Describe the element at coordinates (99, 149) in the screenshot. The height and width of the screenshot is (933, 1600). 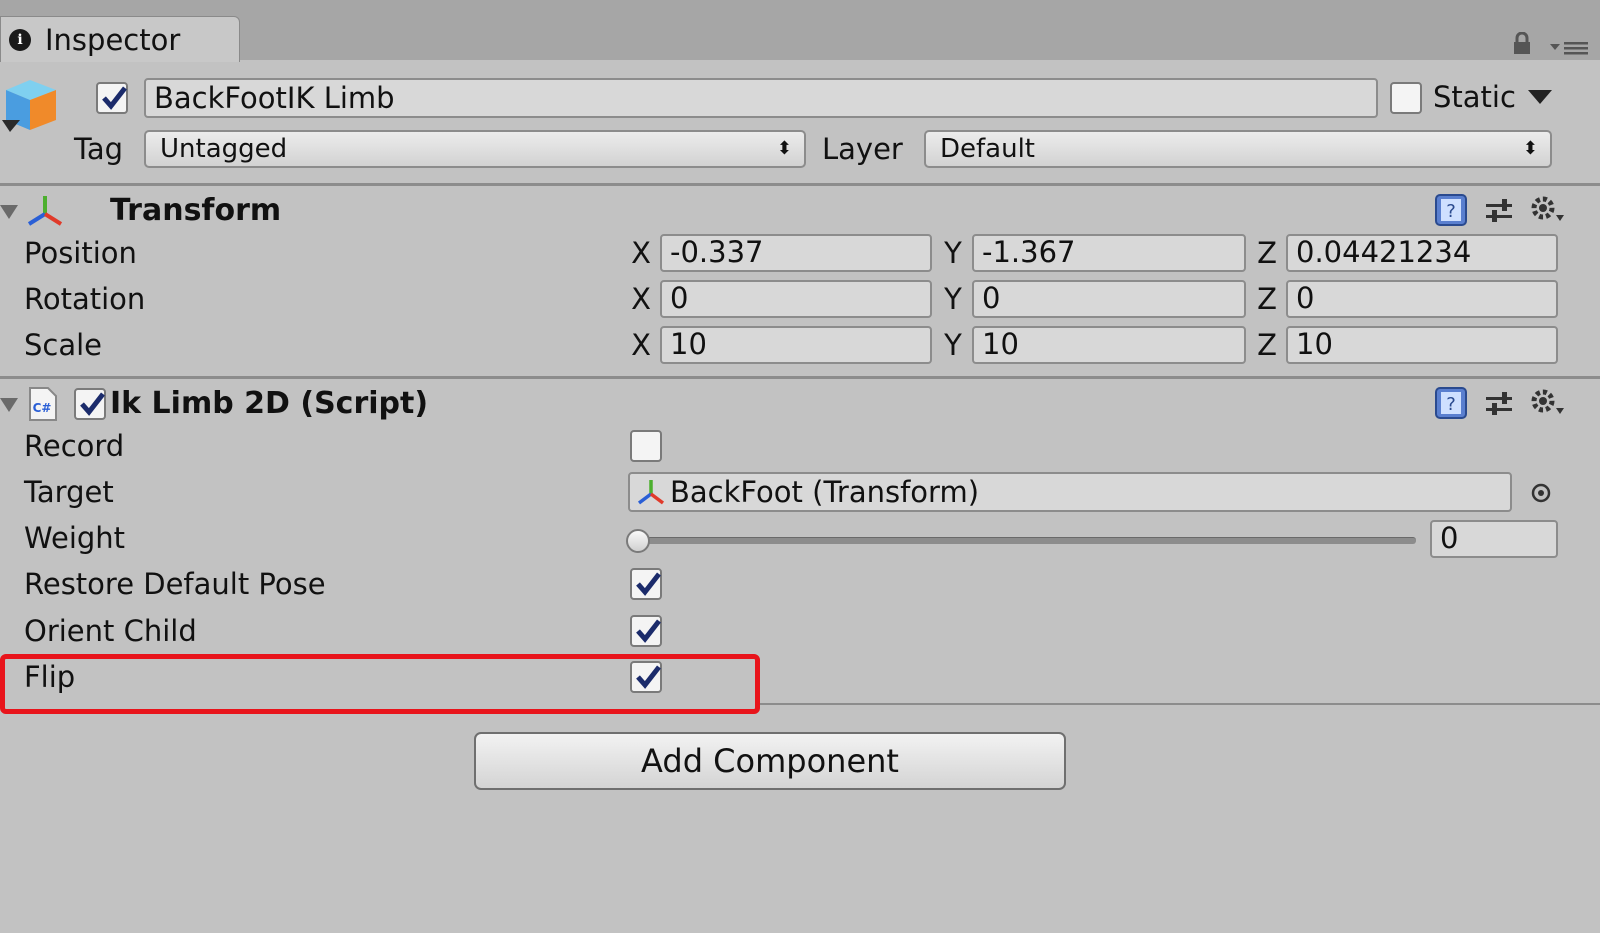
I see `tag-label: Tag` at that location.